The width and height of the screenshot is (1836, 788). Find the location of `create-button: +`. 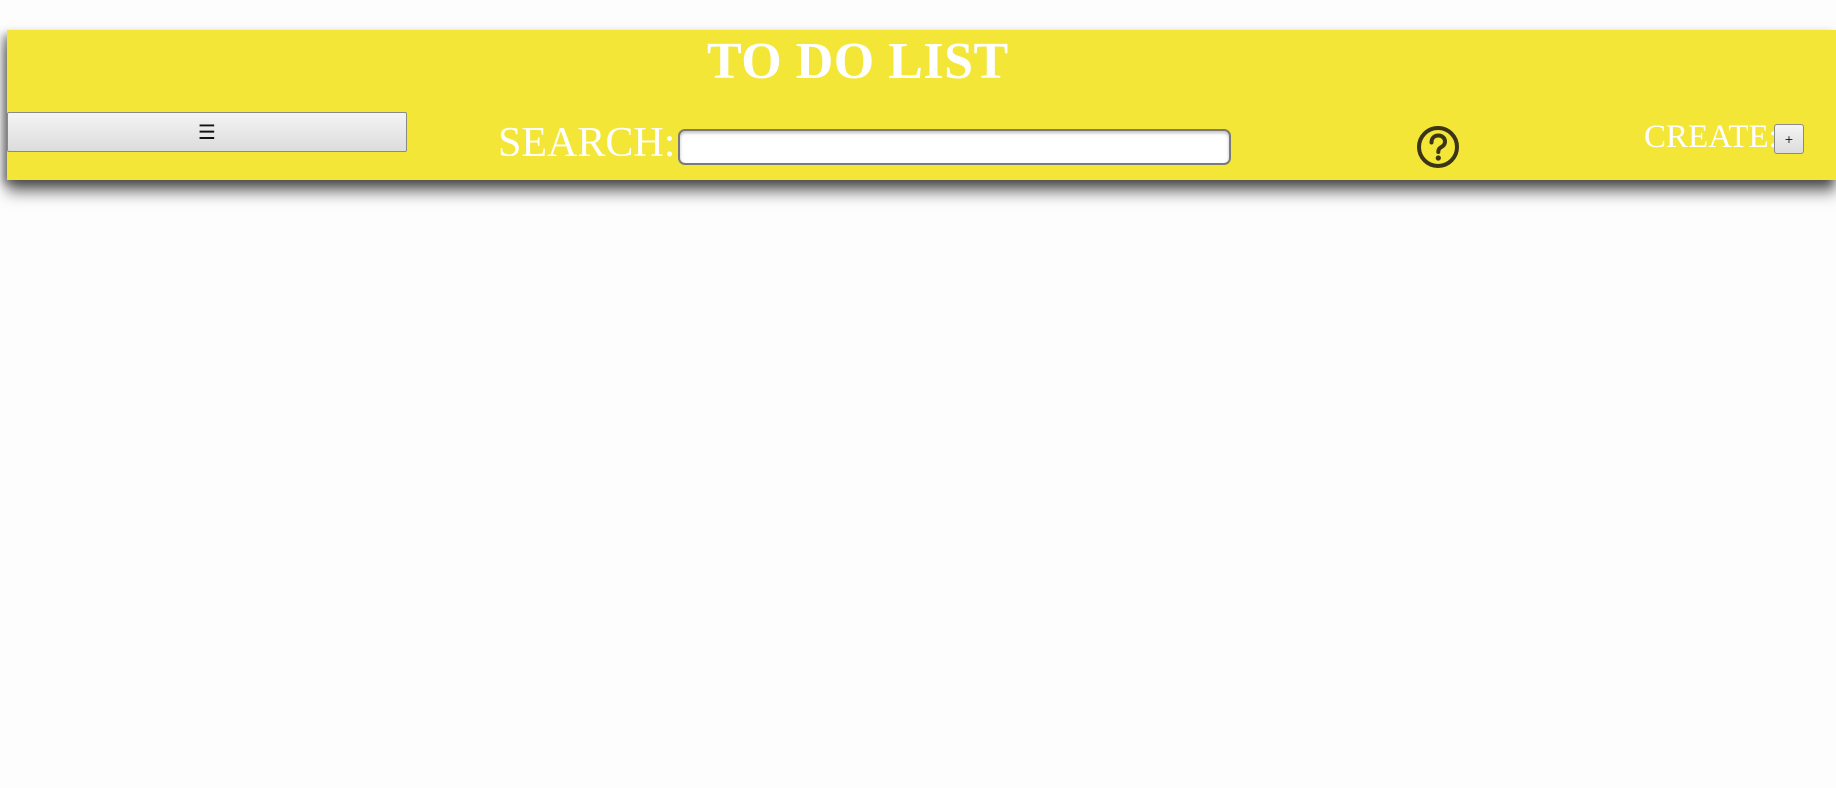

create-button: + is located at coordinates (1789, 139).